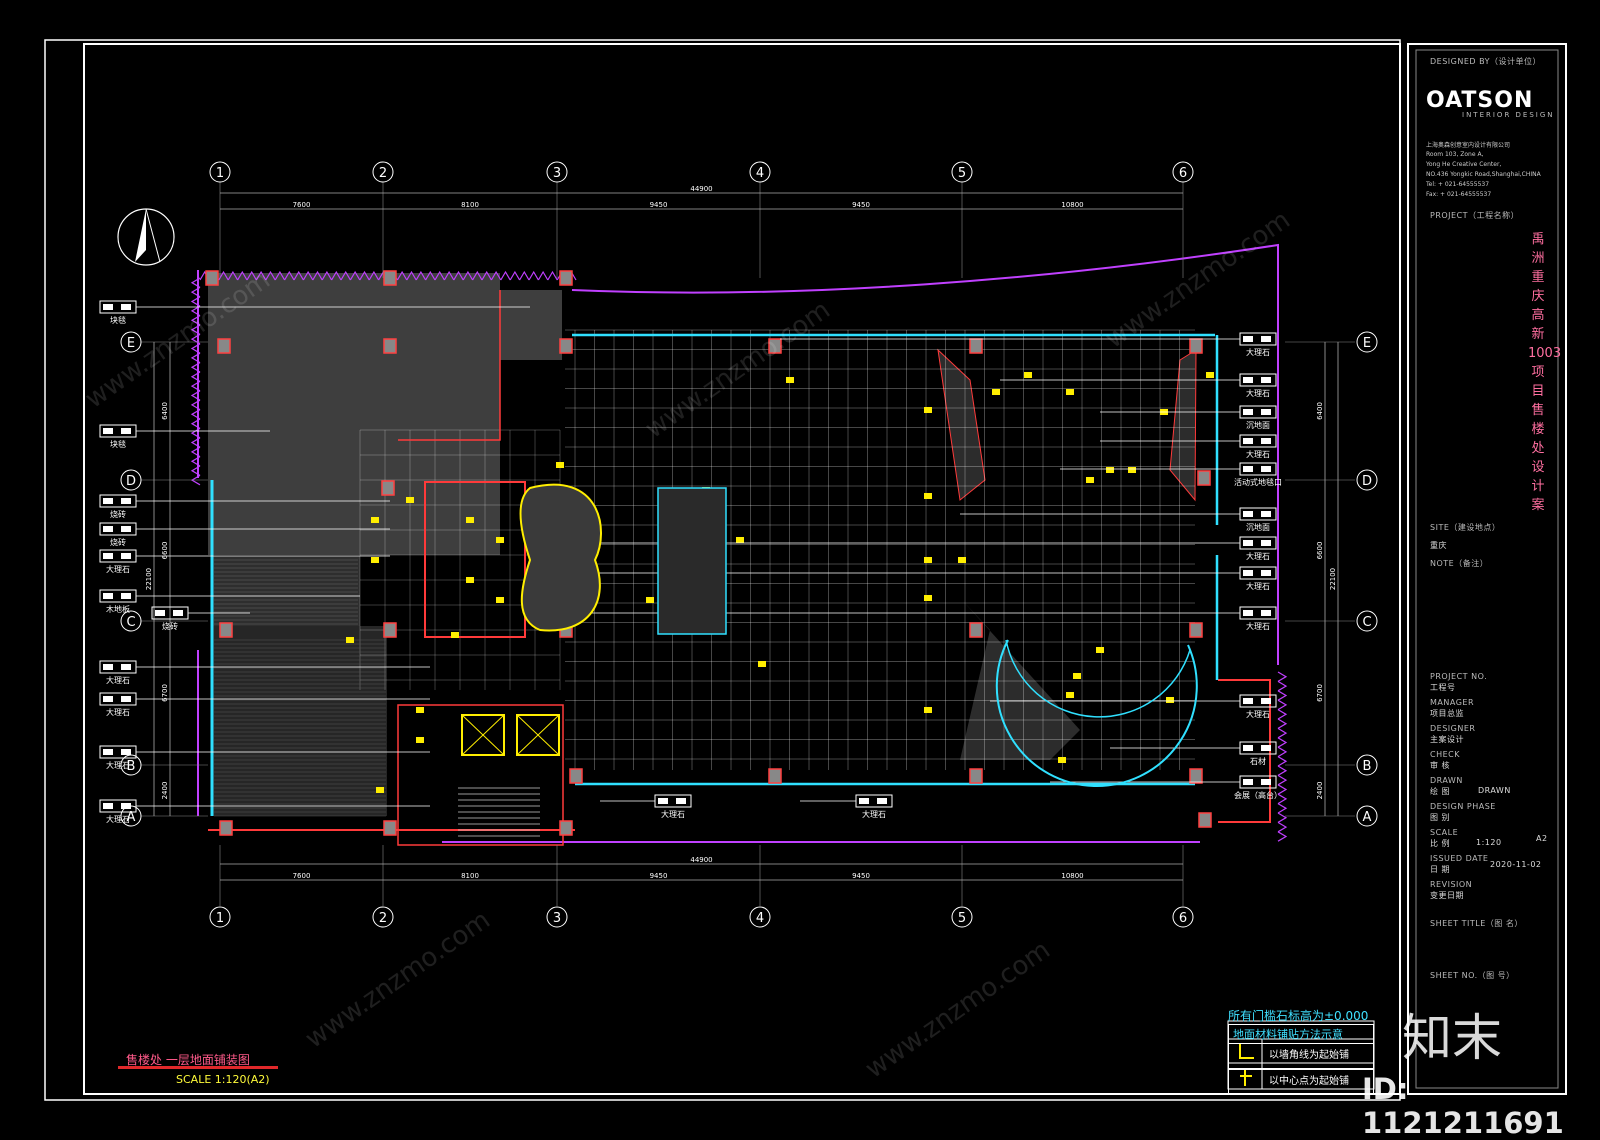 This screenshot has height=1140, width=1600. I want to click on axis-label-bottom: 3, so click(557, 918).